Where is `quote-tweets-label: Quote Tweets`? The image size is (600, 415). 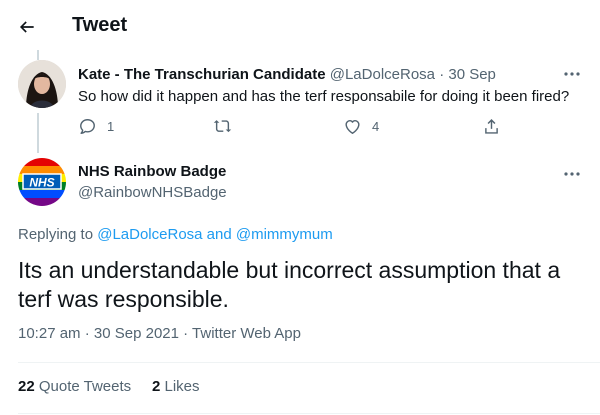 quote-tweets-label: Quote Tweets is located at coordinates (85, 386).